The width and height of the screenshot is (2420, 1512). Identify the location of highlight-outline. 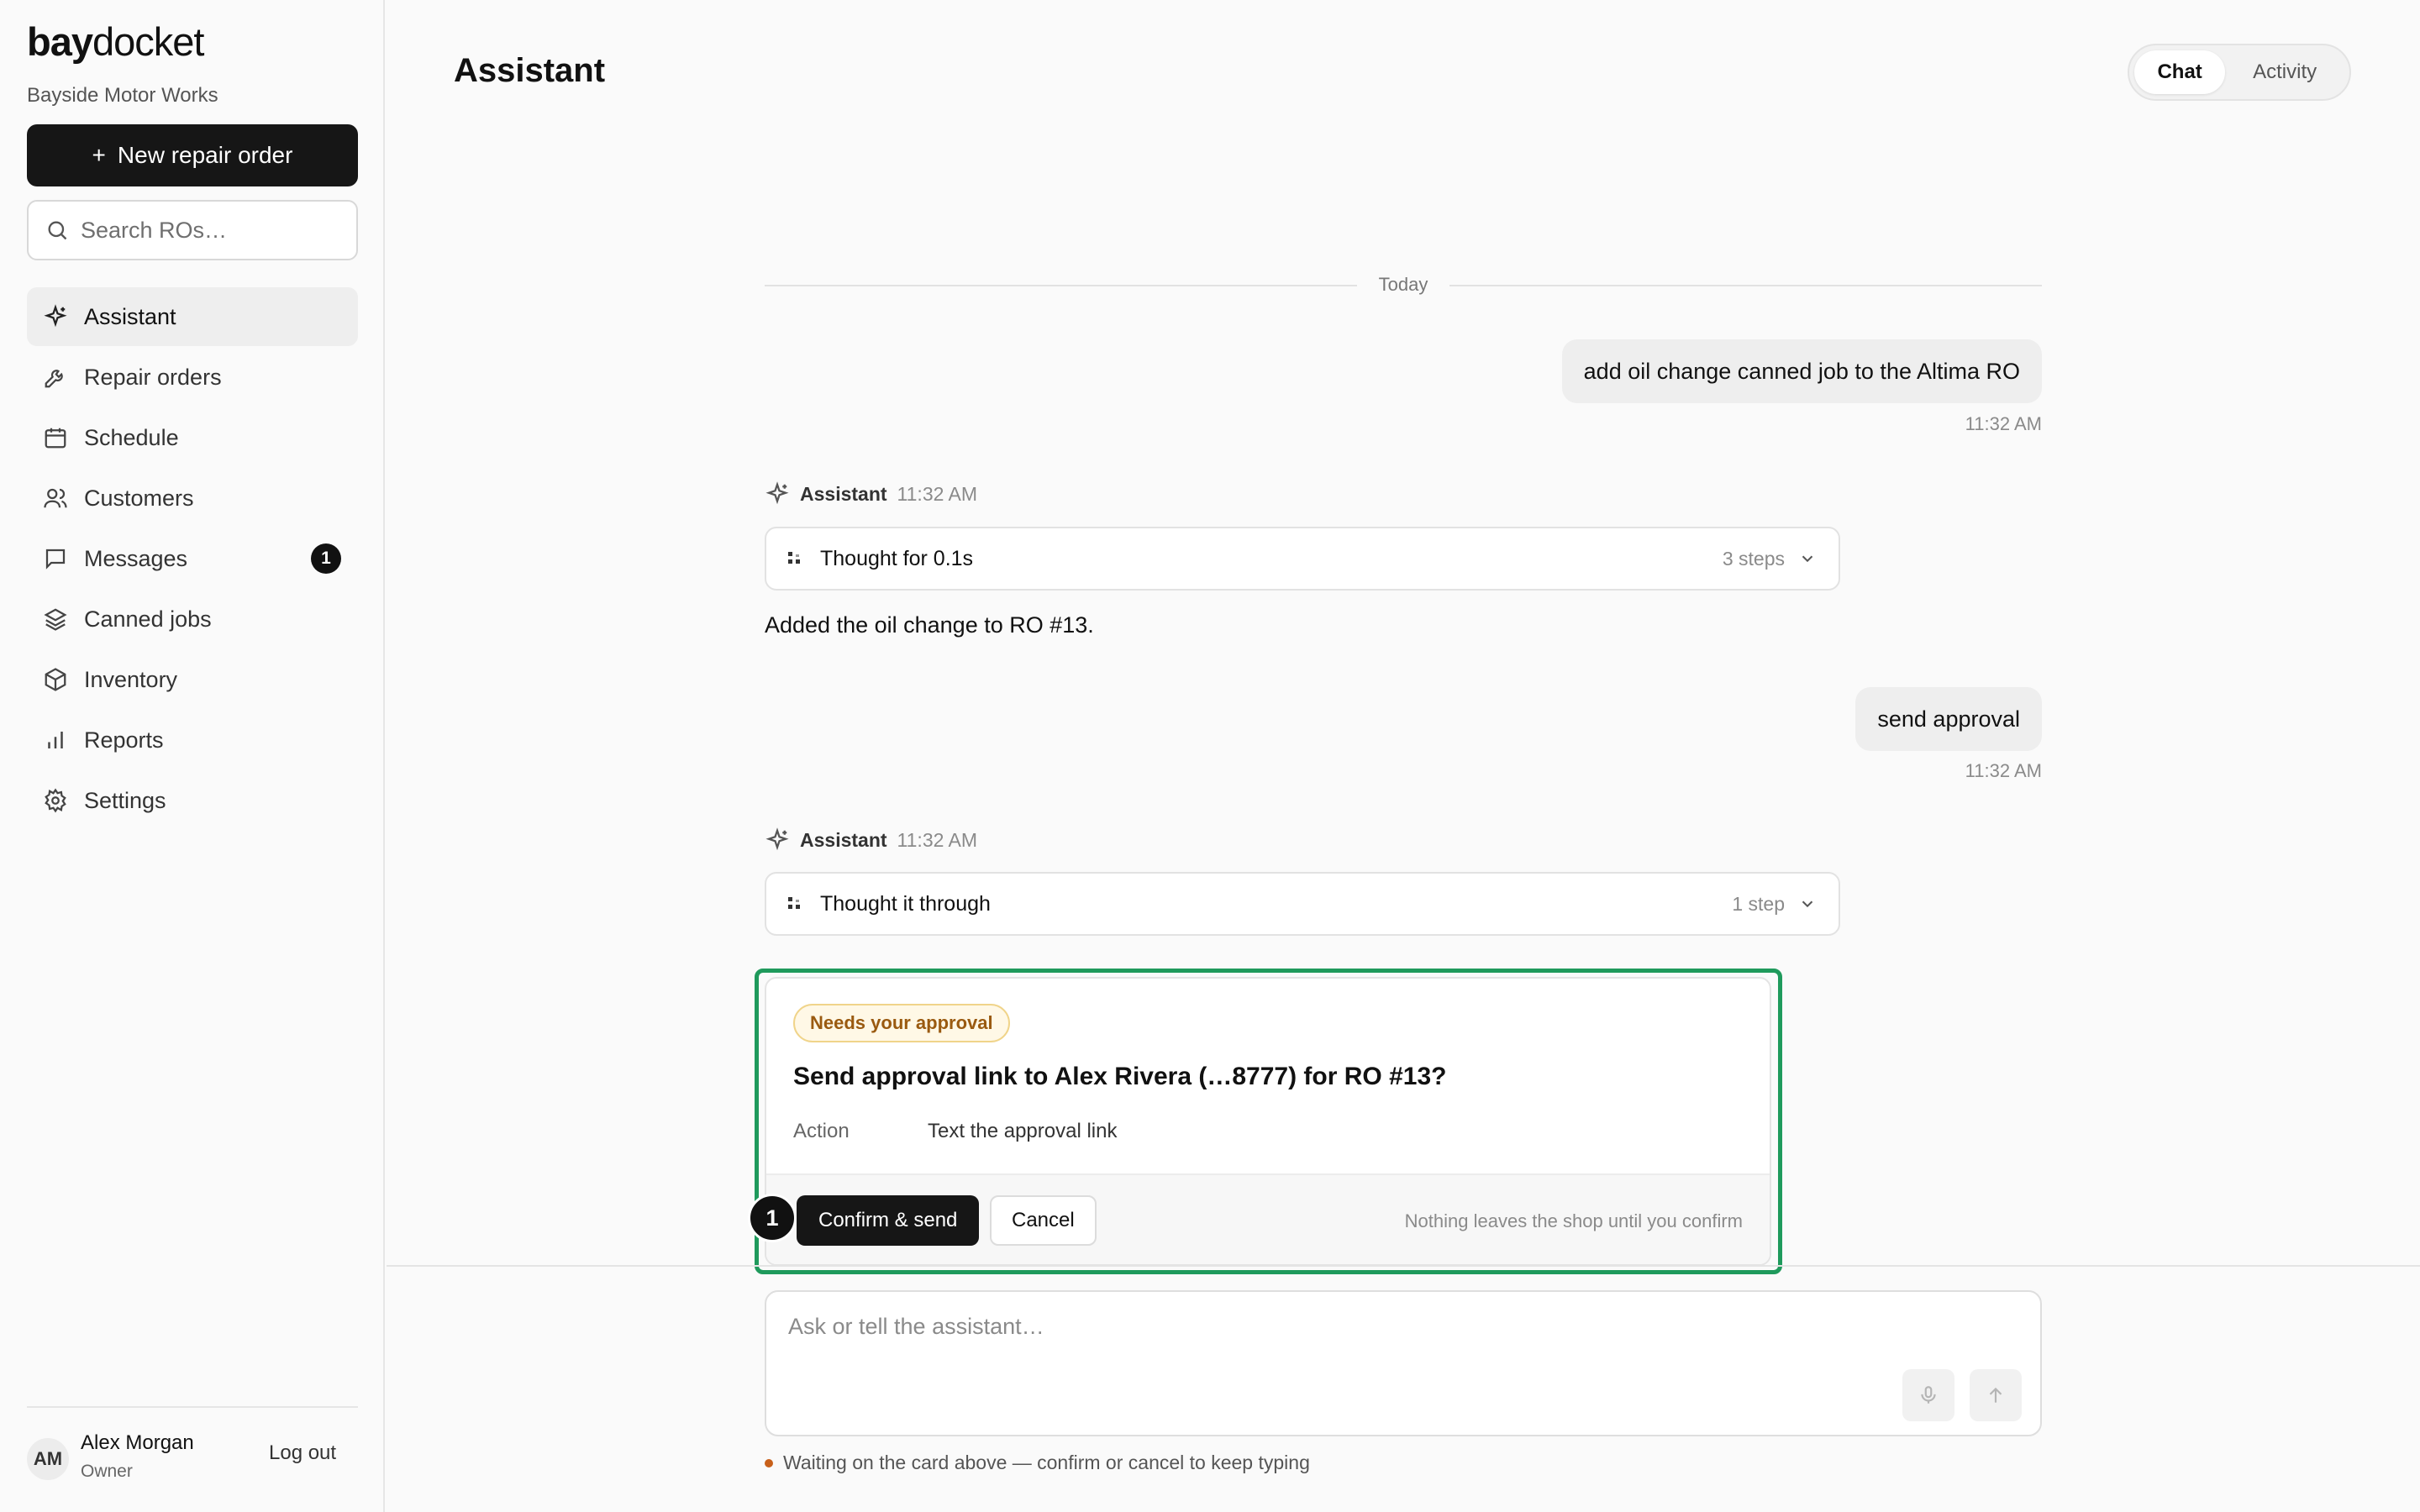
(1268, 1121).